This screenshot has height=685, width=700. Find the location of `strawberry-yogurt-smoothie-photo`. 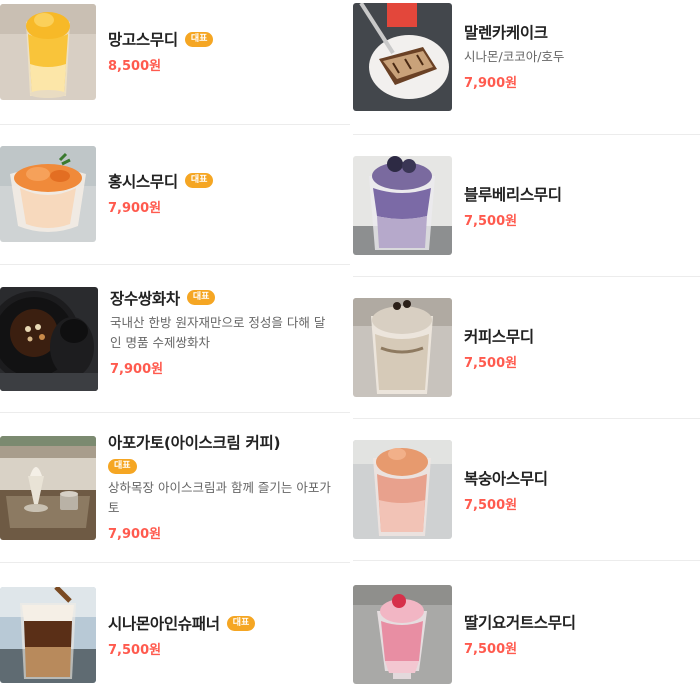

strawberry-yogurt-smoothie-photo is located at coordinates (402, 634).